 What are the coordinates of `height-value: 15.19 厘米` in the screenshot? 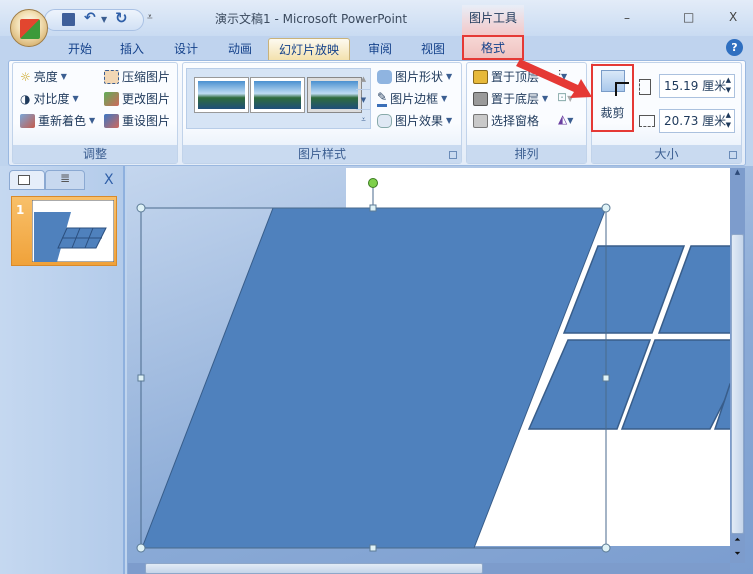 It's located at (695, 86).